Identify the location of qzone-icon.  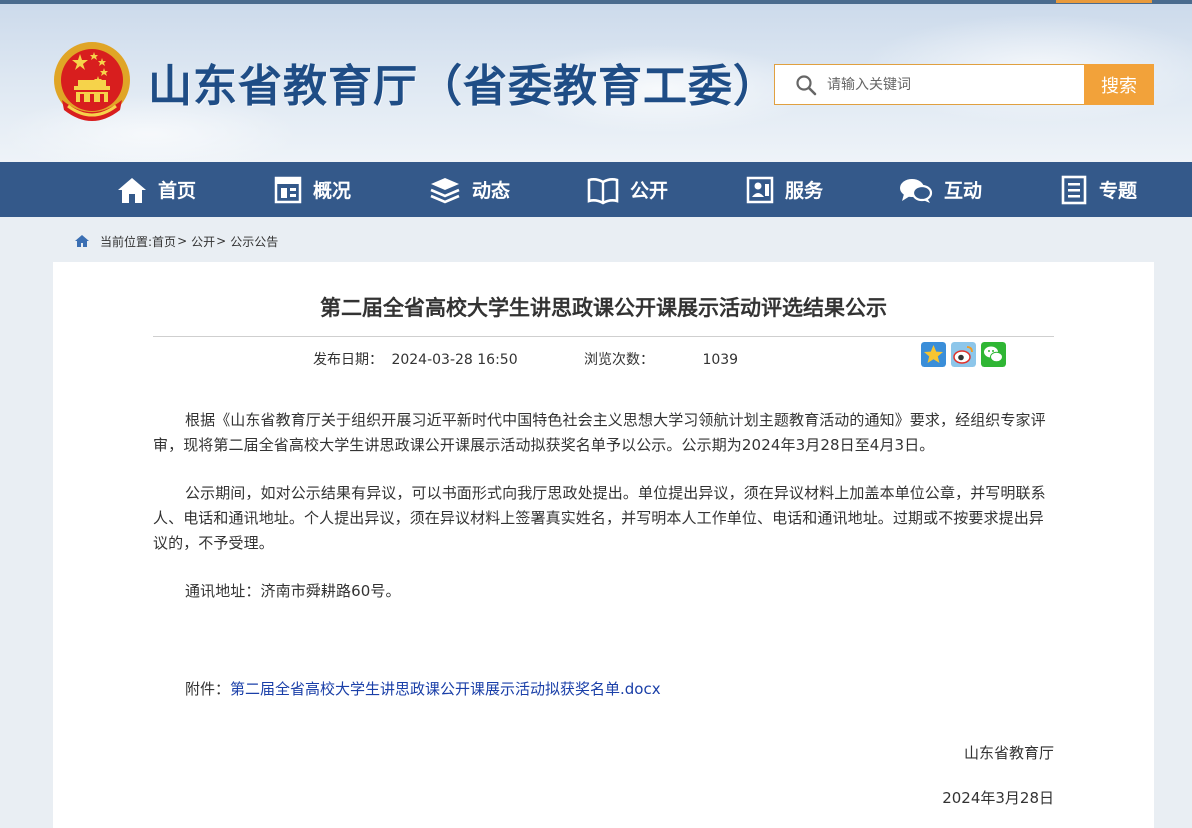
(933, 354).